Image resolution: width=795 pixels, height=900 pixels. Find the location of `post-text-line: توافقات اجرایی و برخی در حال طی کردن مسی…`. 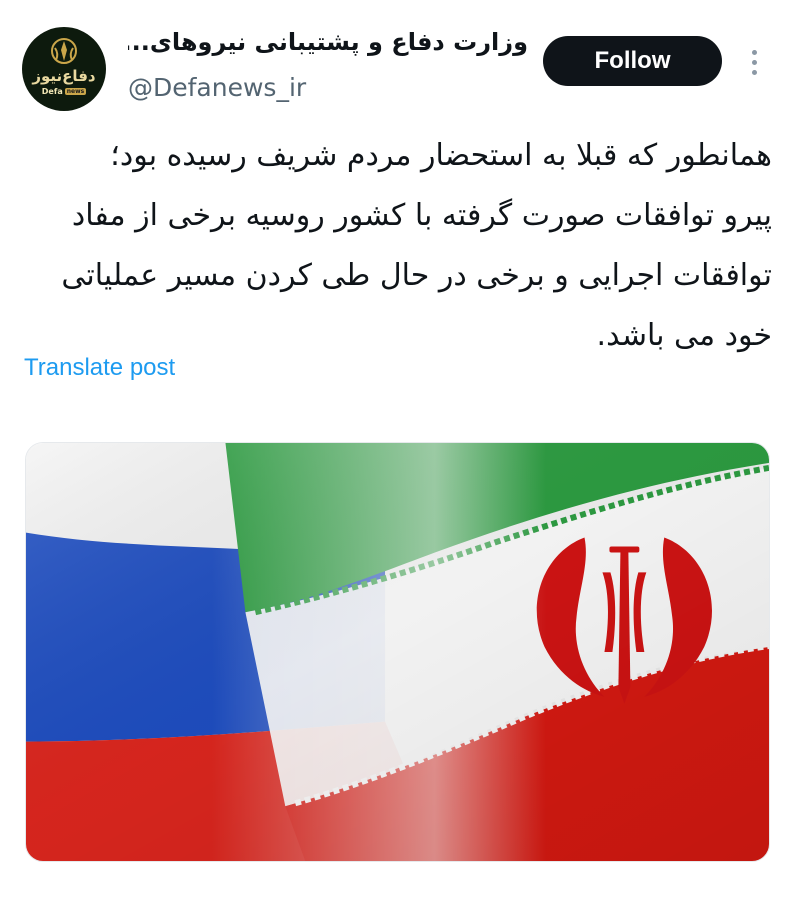

post-text-line: توافقات اجرایی و برخی در حال طی کردن مسی… is located at coordinates (416, 275).